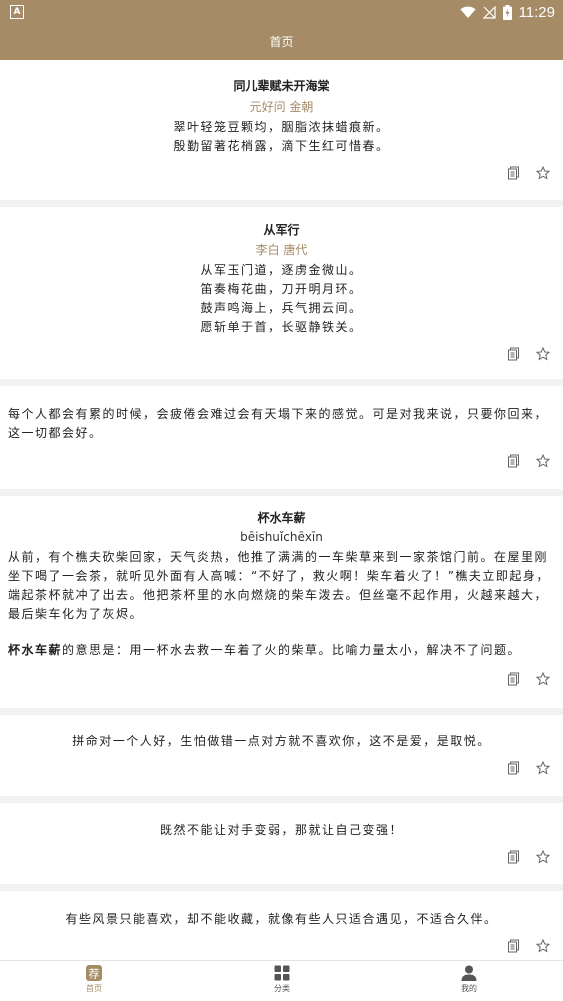 The height and width of the screenshot is (1001, 563). What do you see at coordinates (281, 127) in the screenshot?
I see `poem-line: 翠叶轻笼豆颗均，胭脂浓抹蜡痕新。` at bounding box center [281, 127].